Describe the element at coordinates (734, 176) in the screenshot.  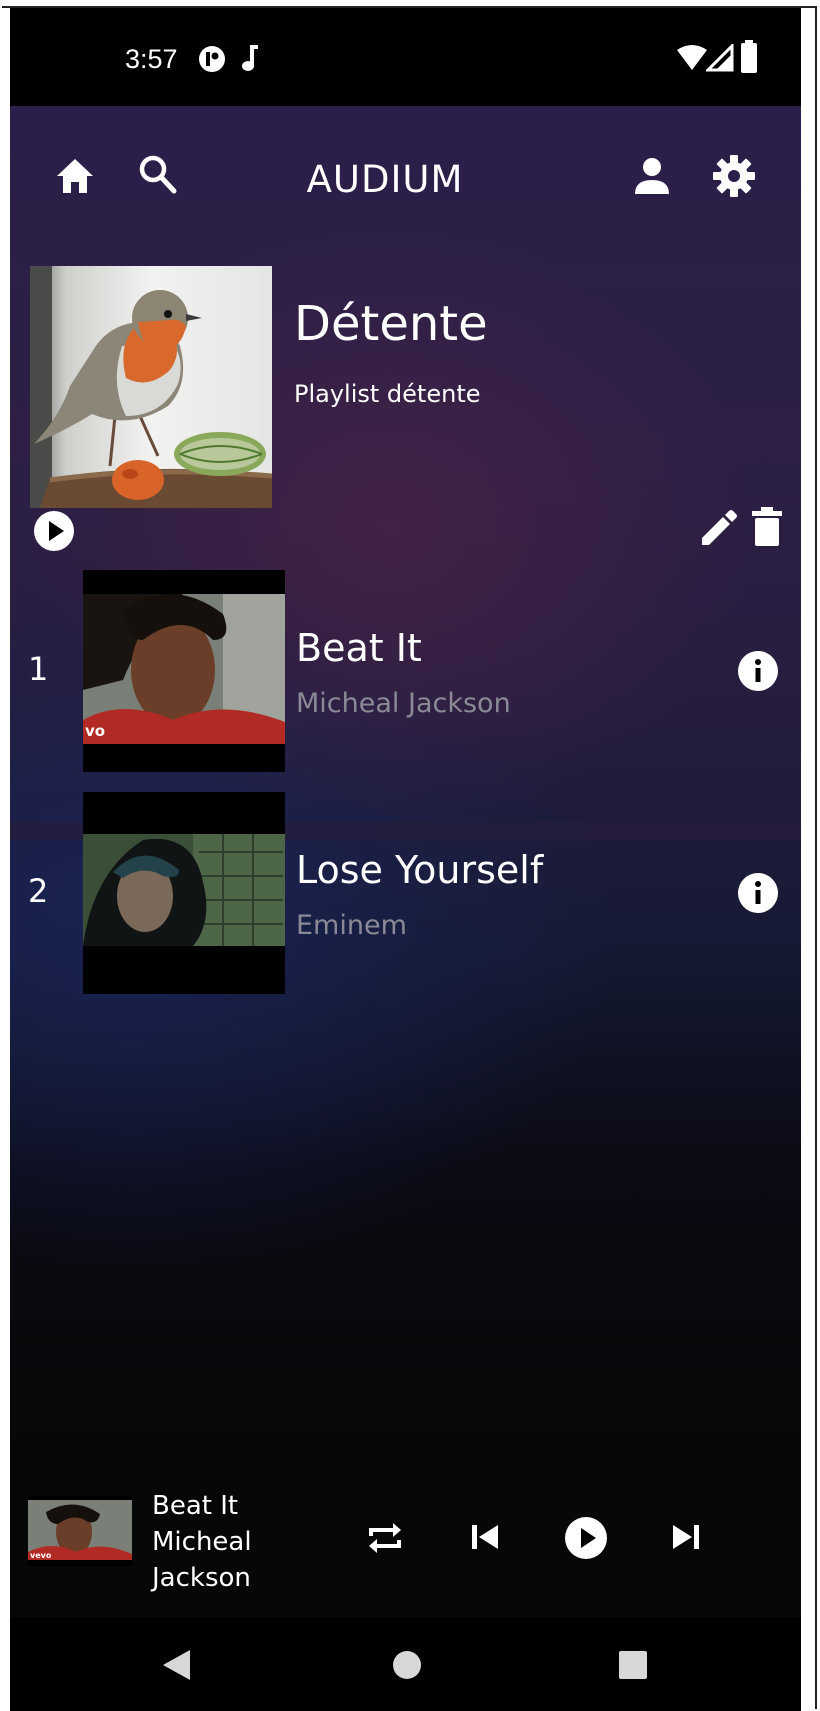
I see `settings-icon` at that location.